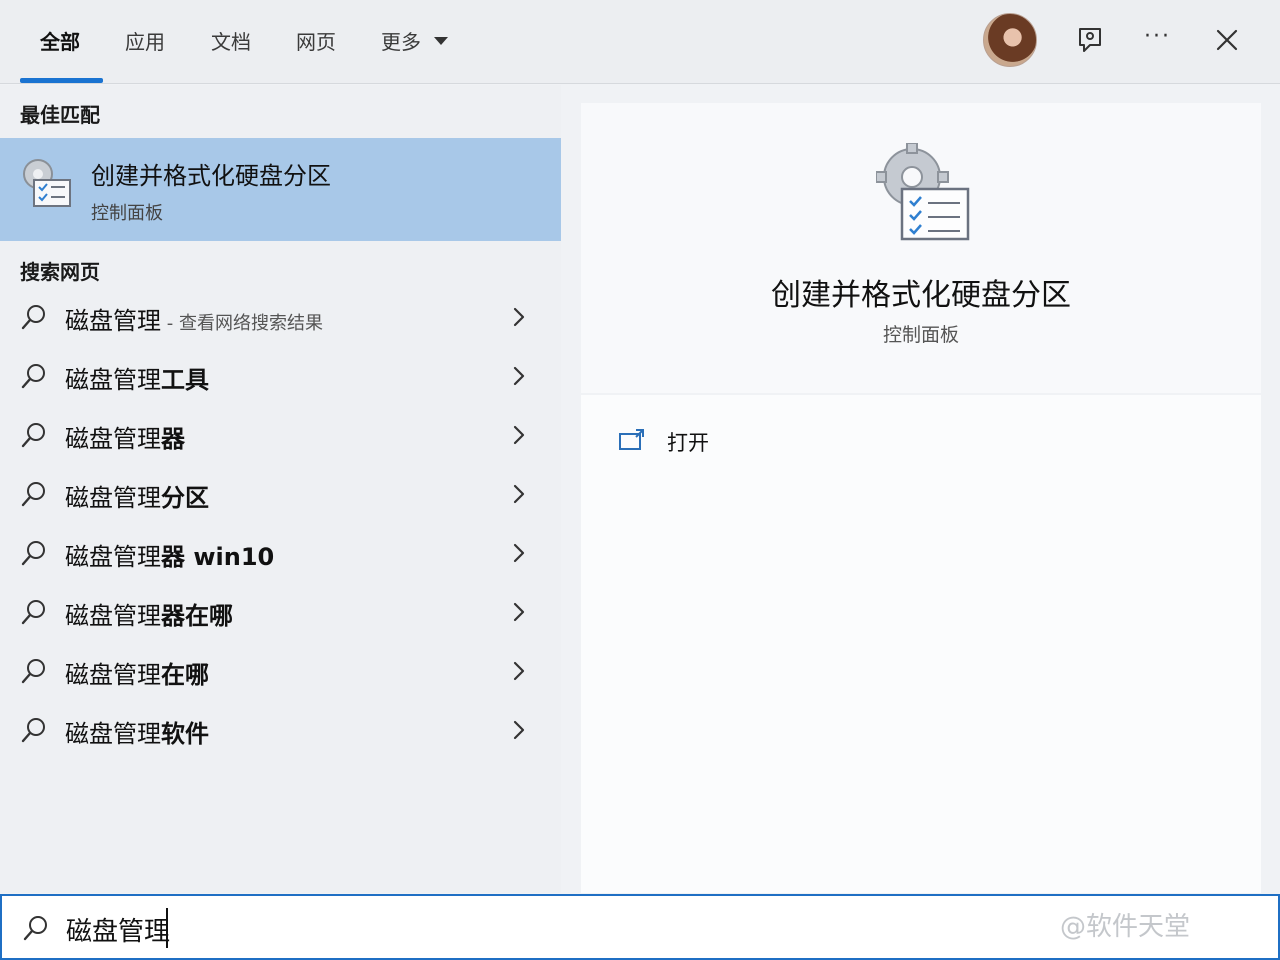 This screenshot has width=1280, height=960. I want to click on search-result-row: 磁盘管理分区, so click(280, 497).